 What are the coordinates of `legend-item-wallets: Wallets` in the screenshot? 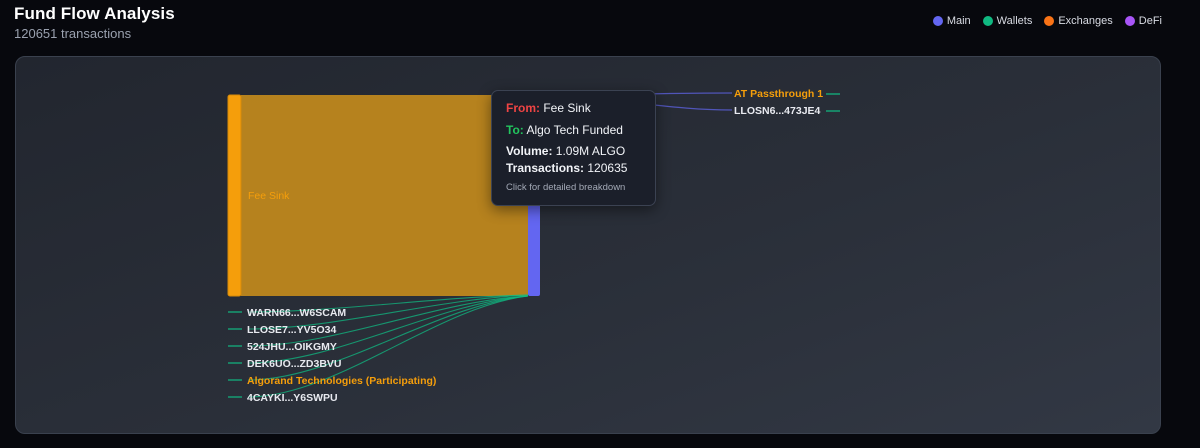 It's located at (1007, 21).